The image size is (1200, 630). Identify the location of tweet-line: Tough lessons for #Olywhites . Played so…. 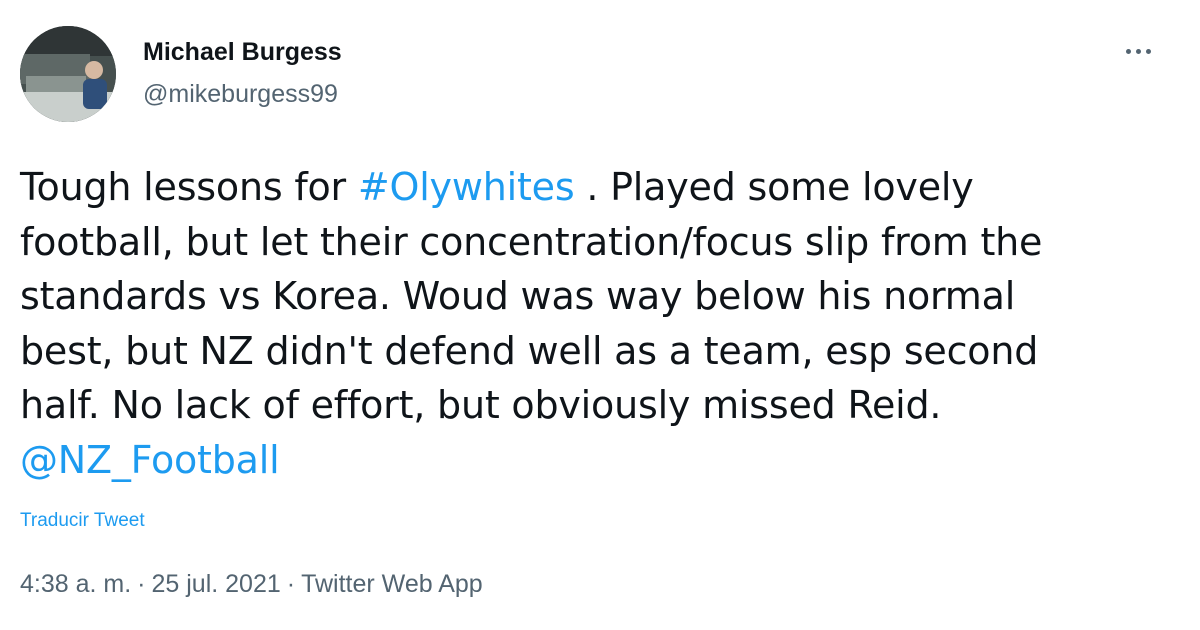
(595, 187).